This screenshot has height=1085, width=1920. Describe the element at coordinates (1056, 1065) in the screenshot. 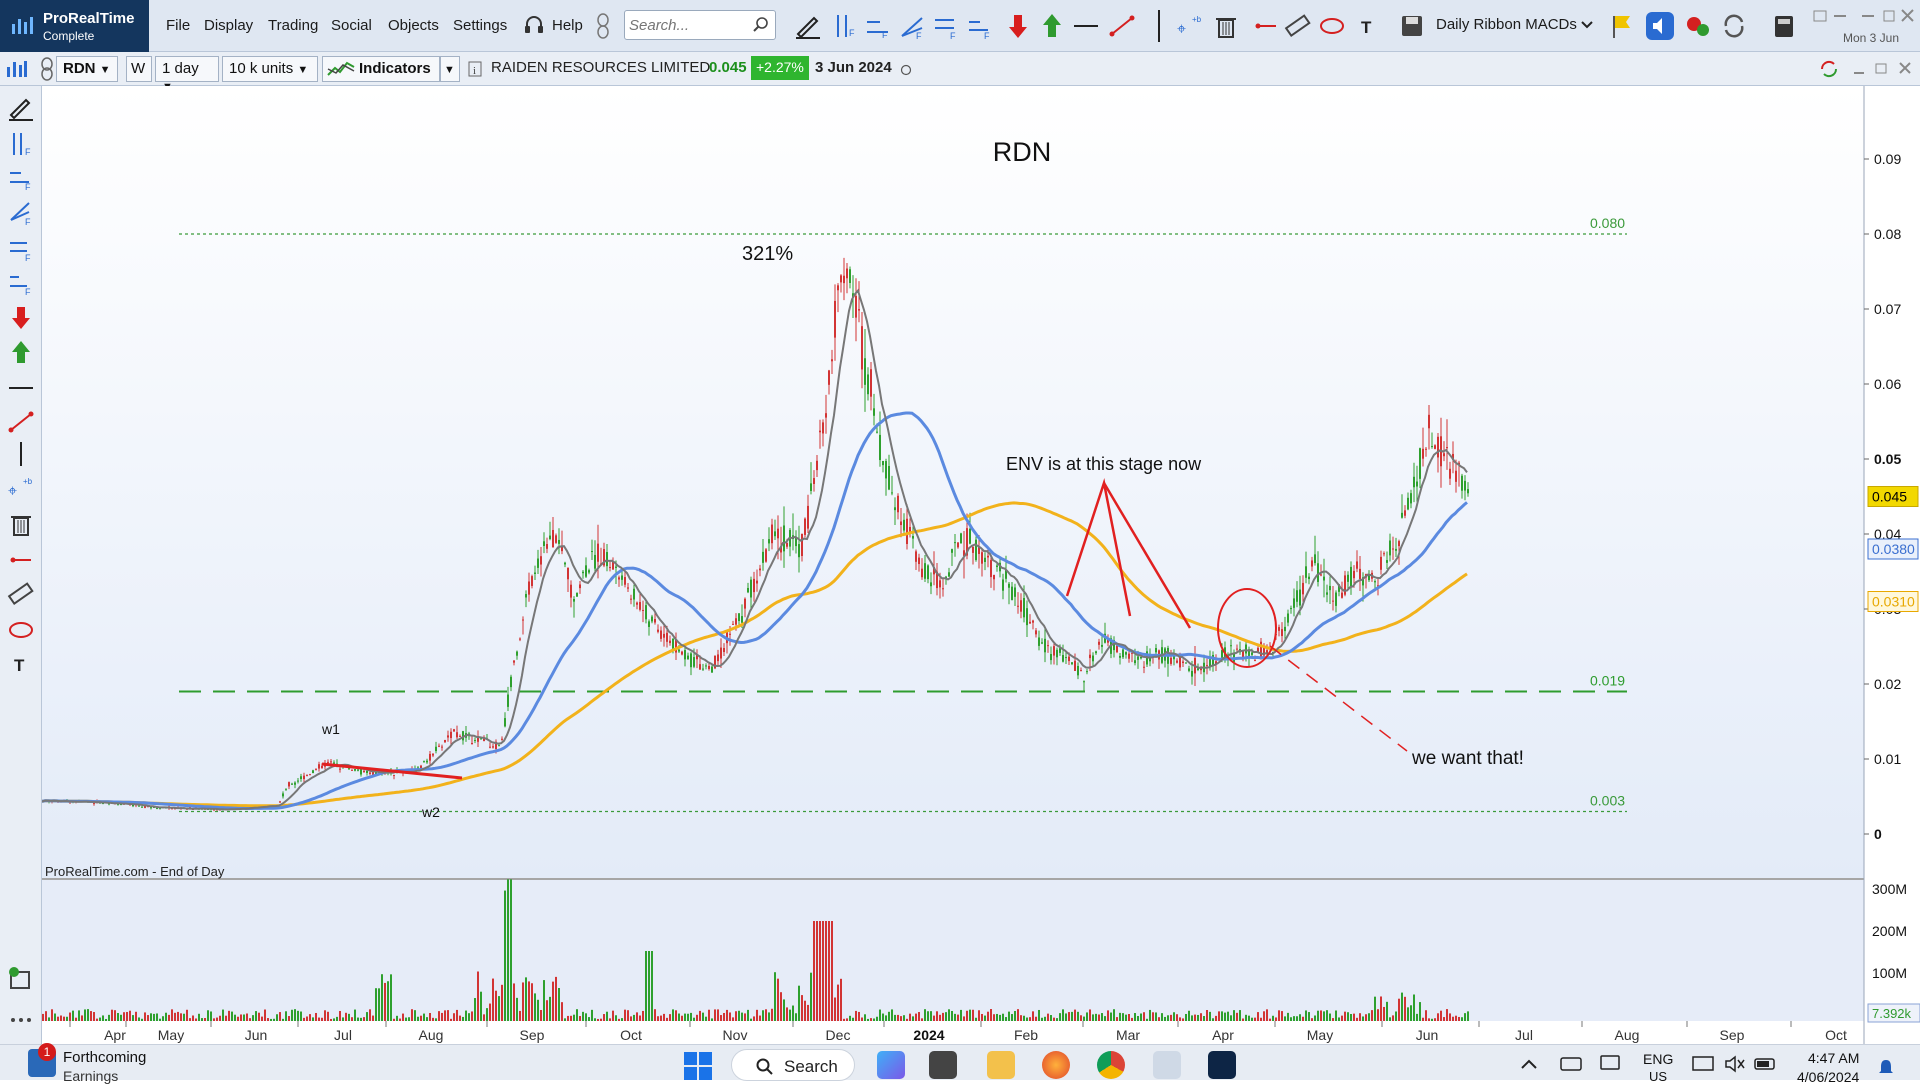

I see `firefox-icon` at that location.